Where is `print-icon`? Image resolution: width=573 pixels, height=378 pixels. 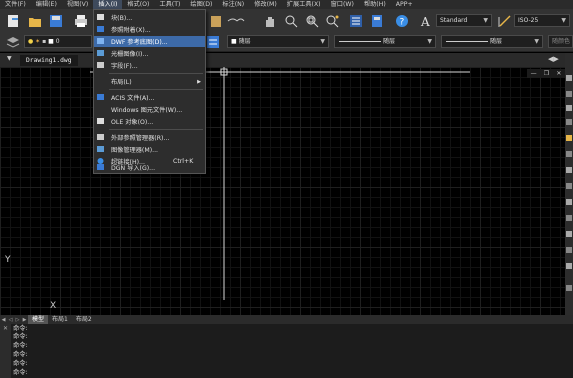
print-icon is located at coordinates (80, 20).